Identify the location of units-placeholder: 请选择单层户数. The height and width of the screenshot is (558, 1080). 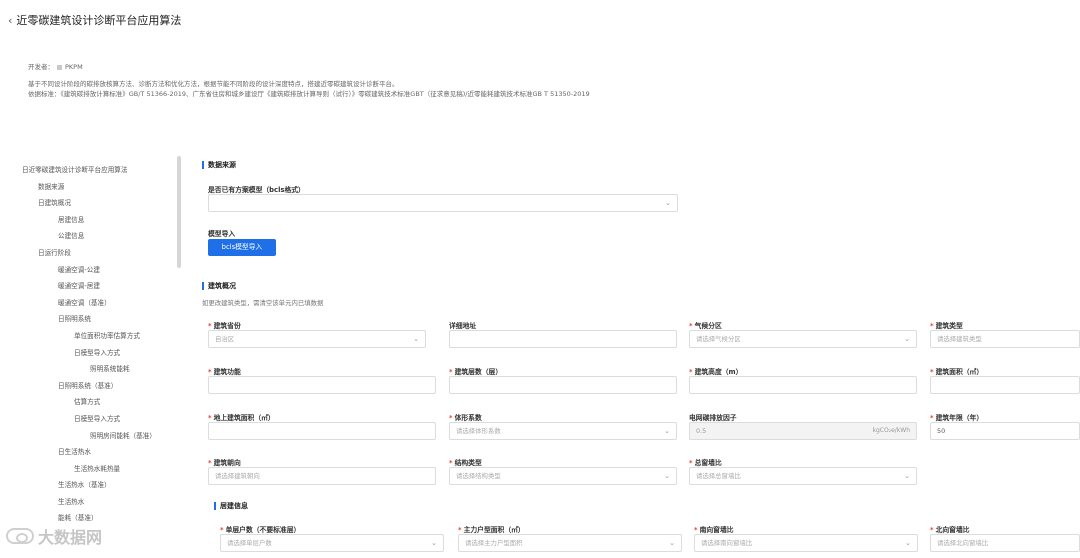
(249, 543).